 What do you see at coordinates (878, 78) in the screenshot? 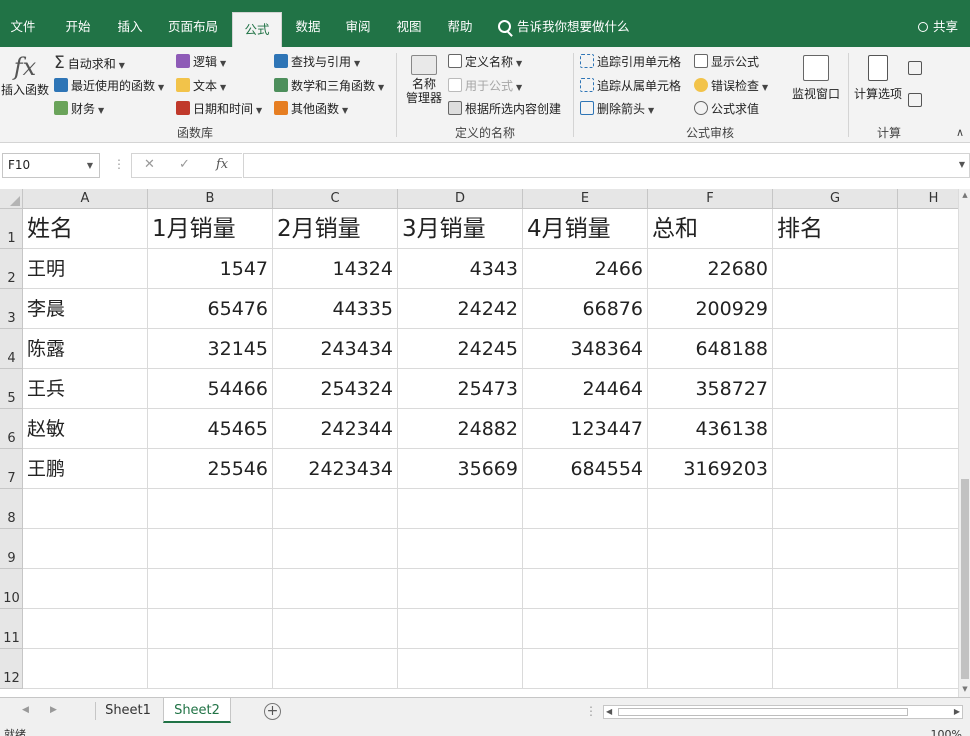
I see `calc-options-button: 计算选项` at bounding box center [878, 78].